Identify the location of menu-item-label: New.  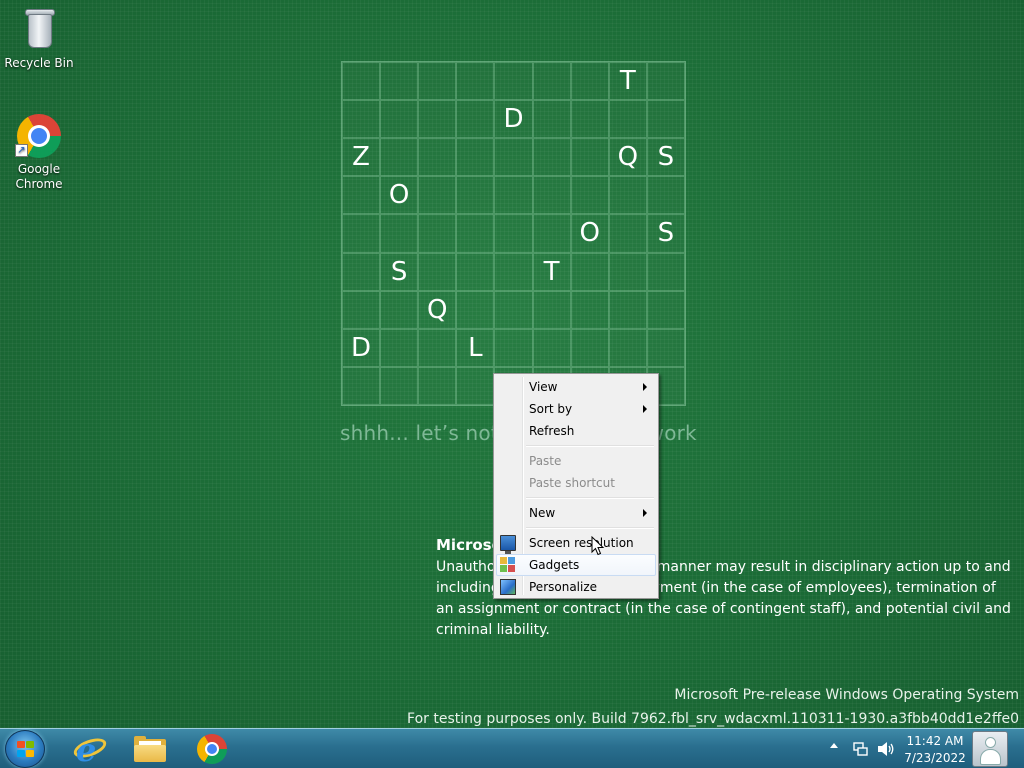
(542, 513).